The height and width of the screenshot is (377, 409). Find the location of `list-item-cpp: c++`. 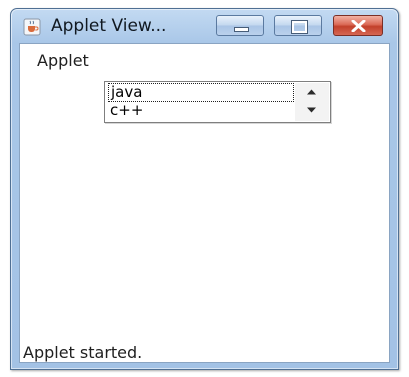

list-item-cpp: c++ is located at coordinates (201, 110).